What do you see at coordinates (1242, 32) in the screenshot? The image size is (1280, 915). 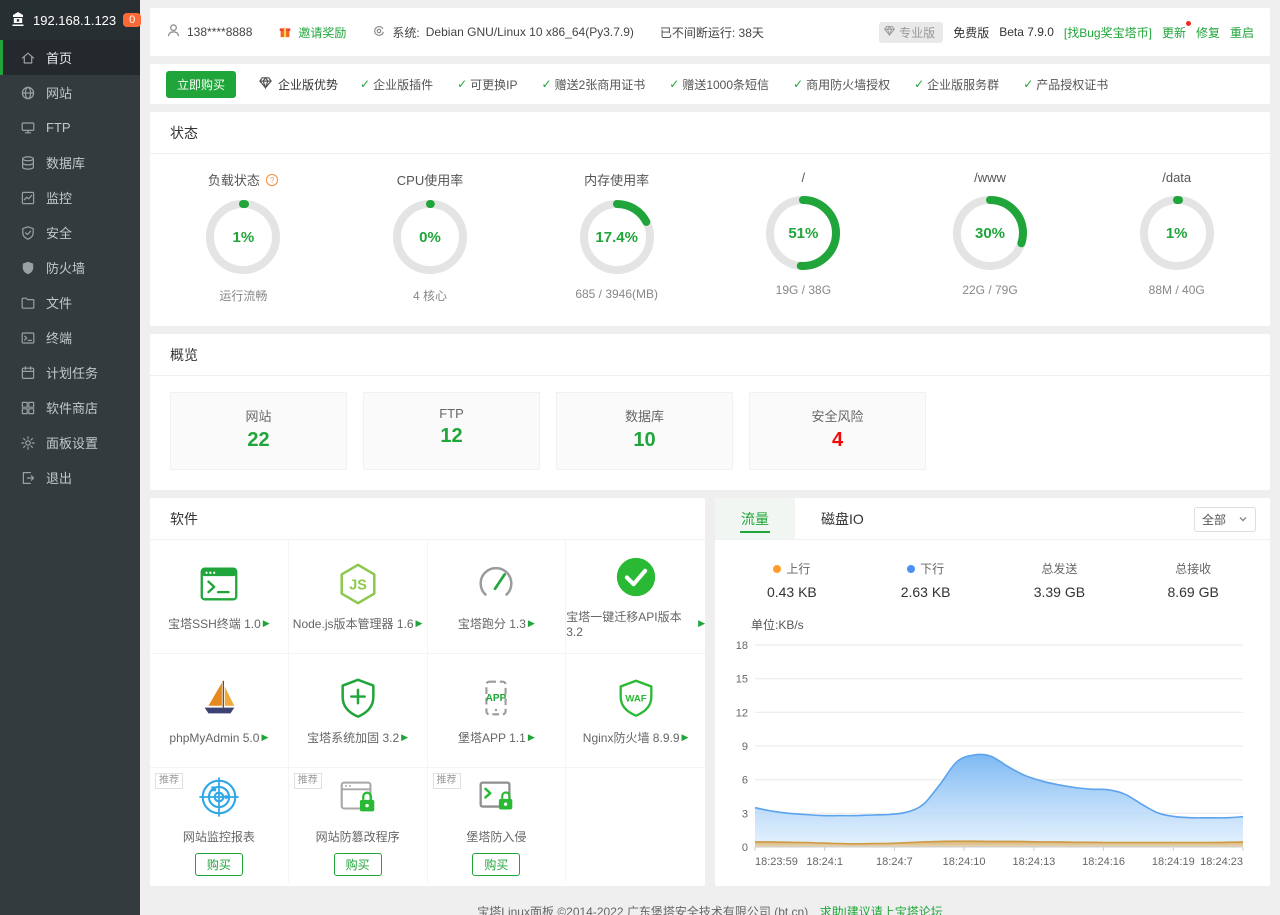 I see `restart-link: 重启` at bounding box center [1242, 32].